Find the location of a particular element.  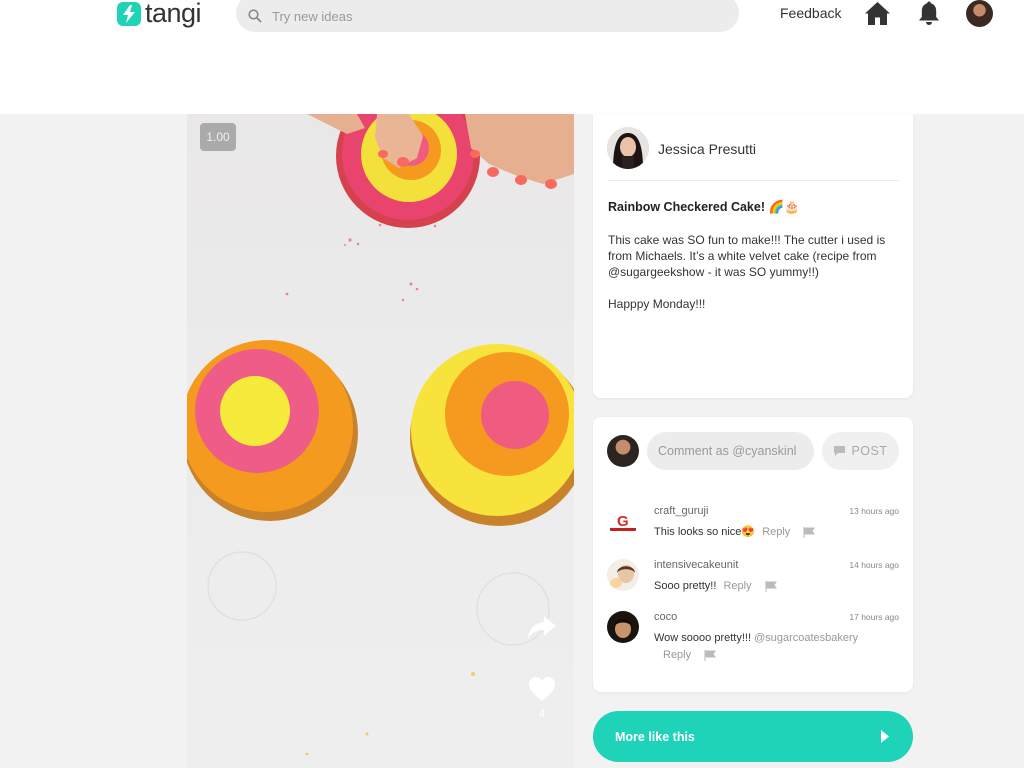

commenter-username: craft_guruji is located at coordinates (681, 511).